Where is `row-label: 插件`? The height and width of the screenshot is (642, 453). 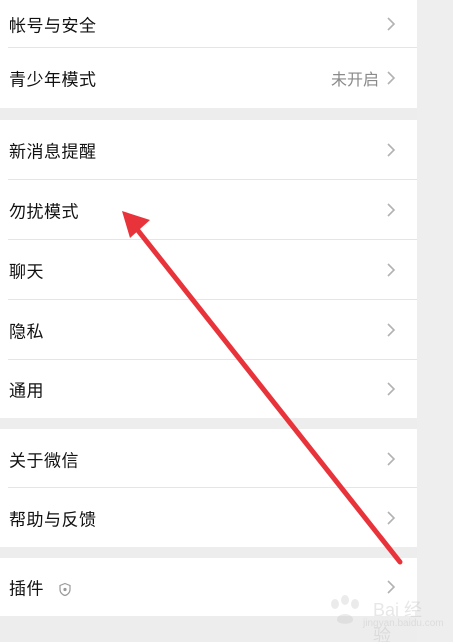
row-label: 插件 is located at coordinates (26, 589).